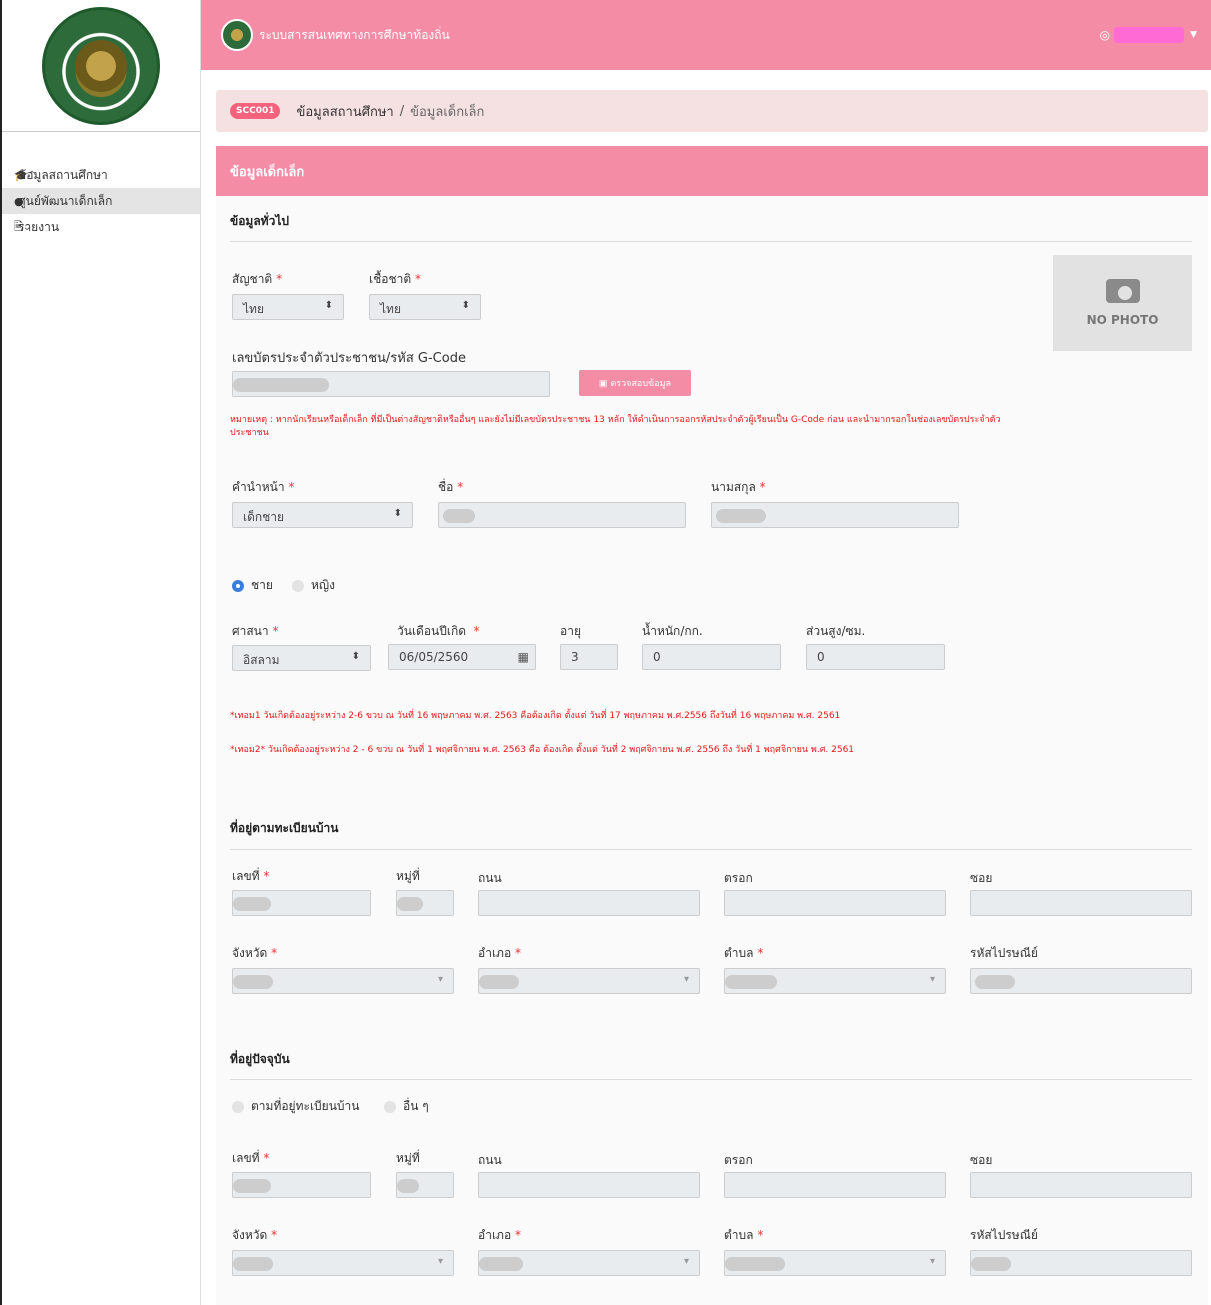 This screenshot has height=1305, width=1211. I want to click on cur-district-select, so click(589, 1263).